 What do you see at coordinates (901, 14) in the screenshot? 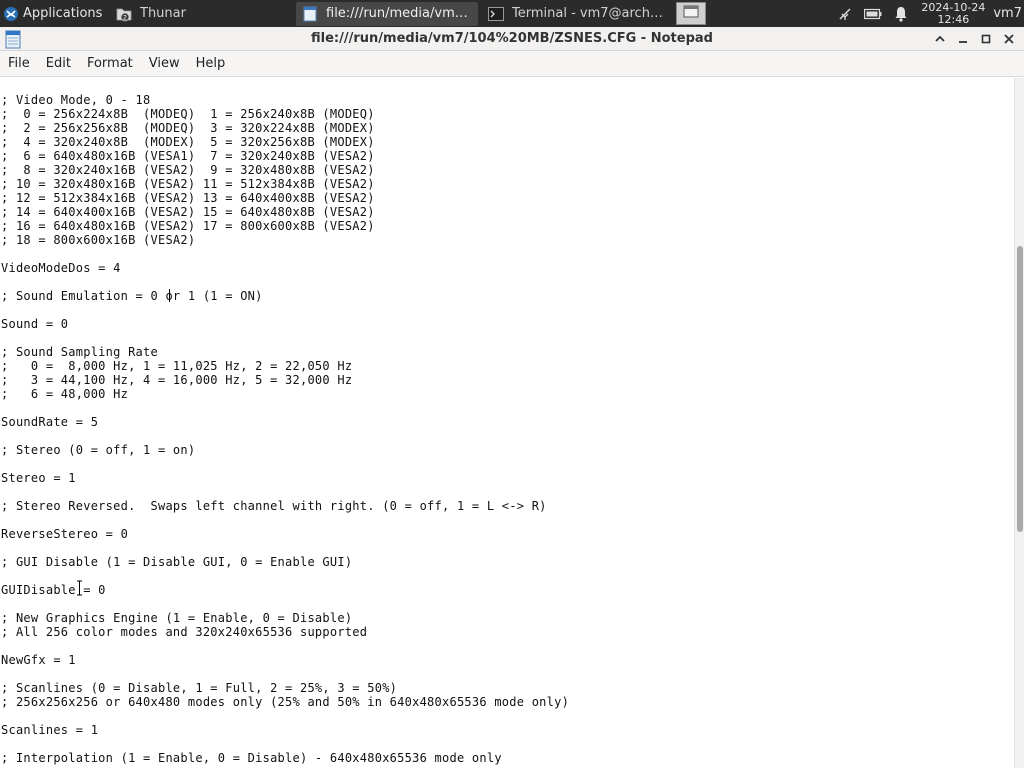
I see `notifications-bell-icon` at bounding box center [901, 14].